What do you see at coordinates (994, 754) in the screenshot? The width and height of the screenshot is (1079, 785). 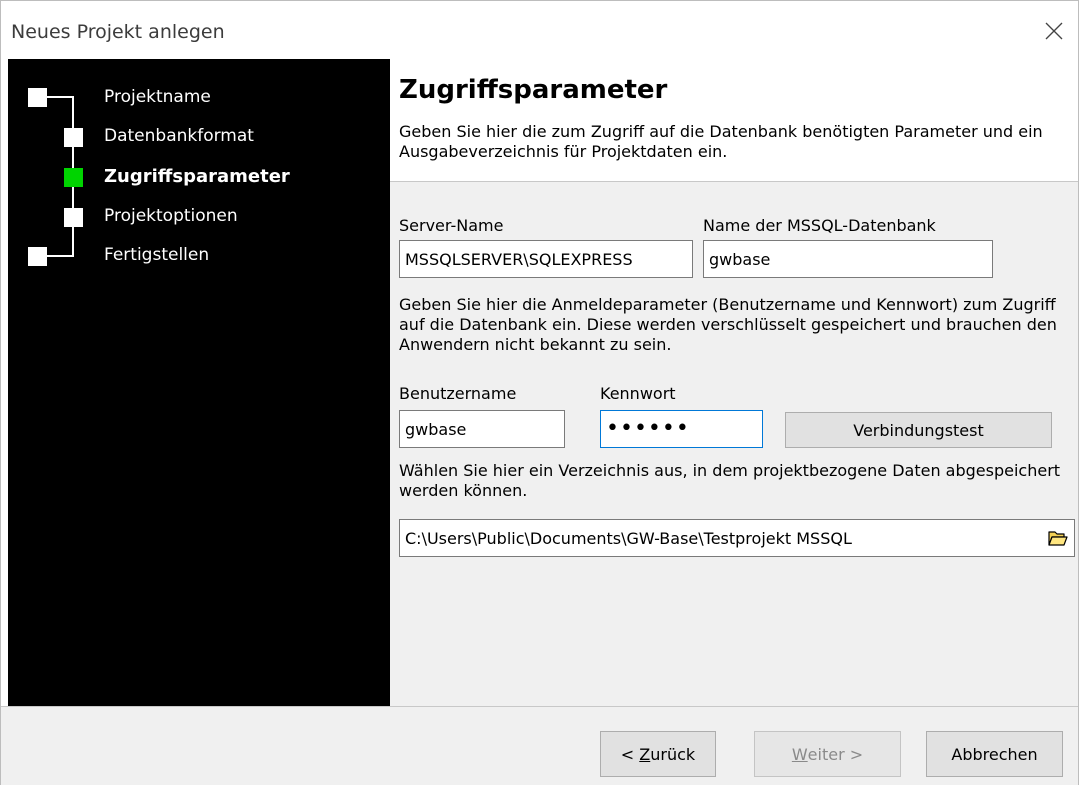 I see `cancel-button: Abbrechen` at bounding box center [994, 754].